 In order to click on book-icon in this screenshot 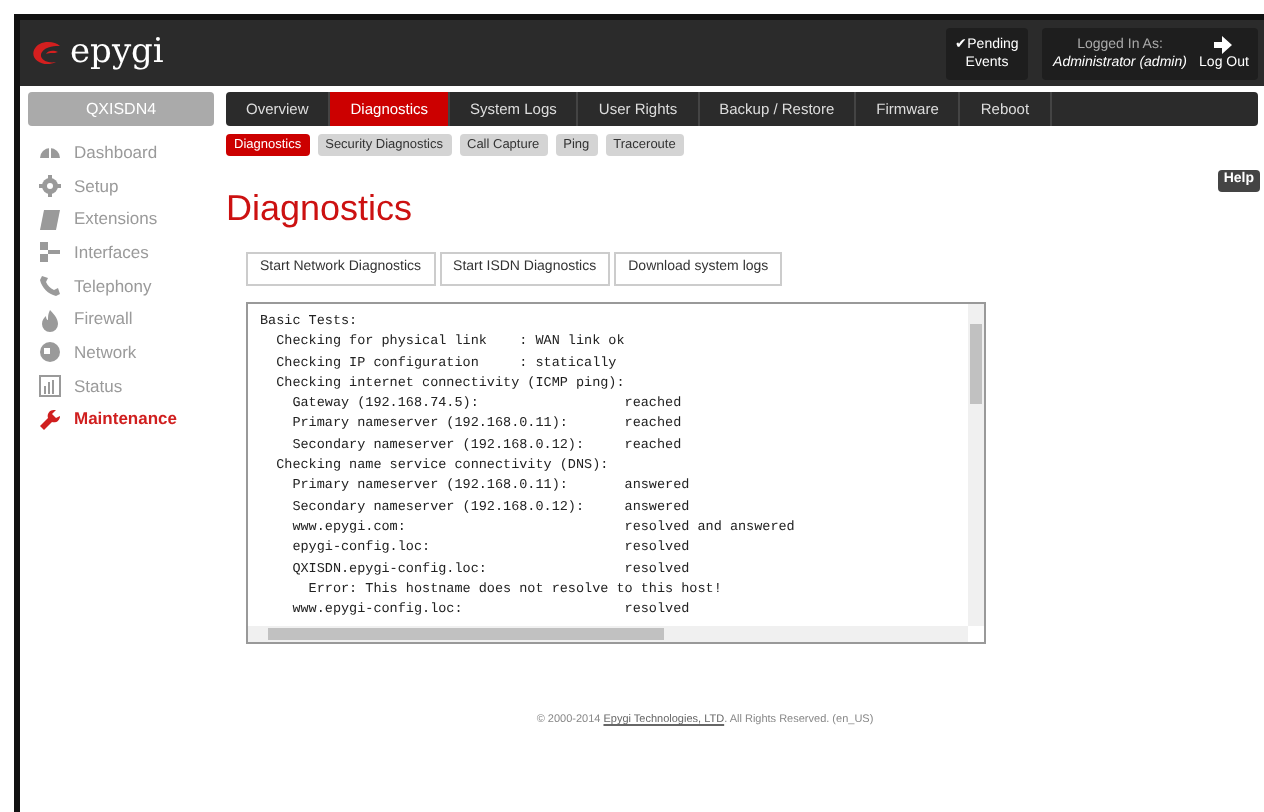, I will do `click(50, 219)`.